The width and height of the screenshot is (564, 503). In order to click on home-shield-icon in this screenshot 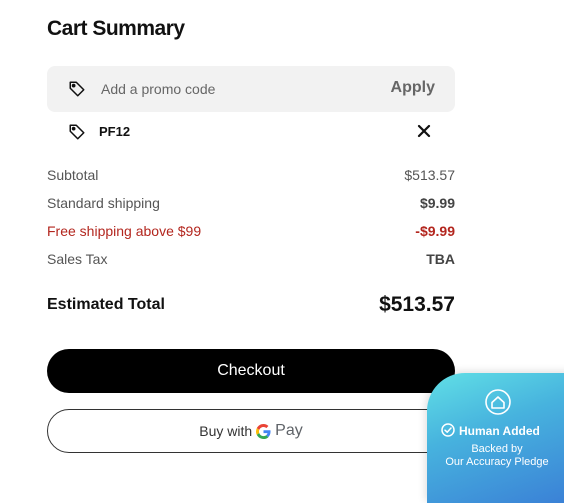, I will do `click(498, 402)`.